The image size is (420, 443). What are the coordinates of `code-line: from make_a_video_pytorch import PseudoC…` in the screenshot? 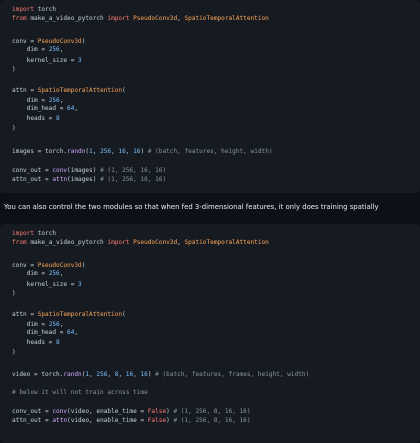 It's located at (140, 243).